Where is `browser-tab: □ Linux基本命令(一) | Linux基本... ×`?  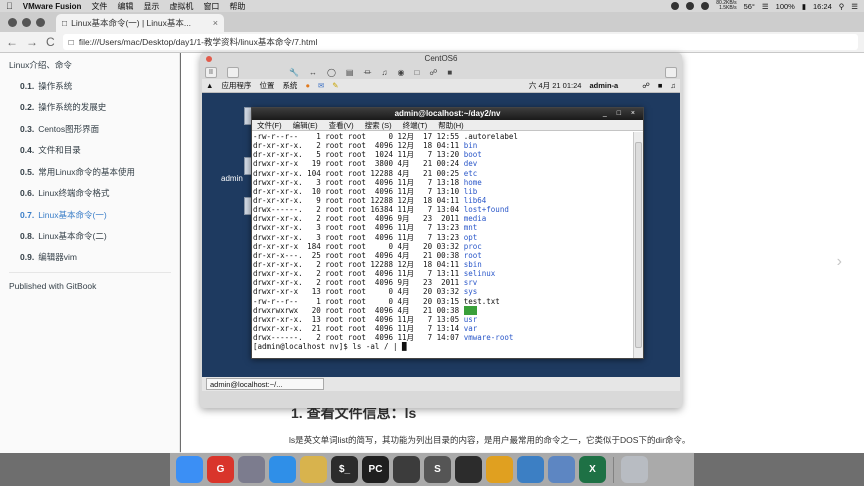 browser-tab: □ Linux基本命令(一) | Linux基本... × is located at coordinates (140, 23).